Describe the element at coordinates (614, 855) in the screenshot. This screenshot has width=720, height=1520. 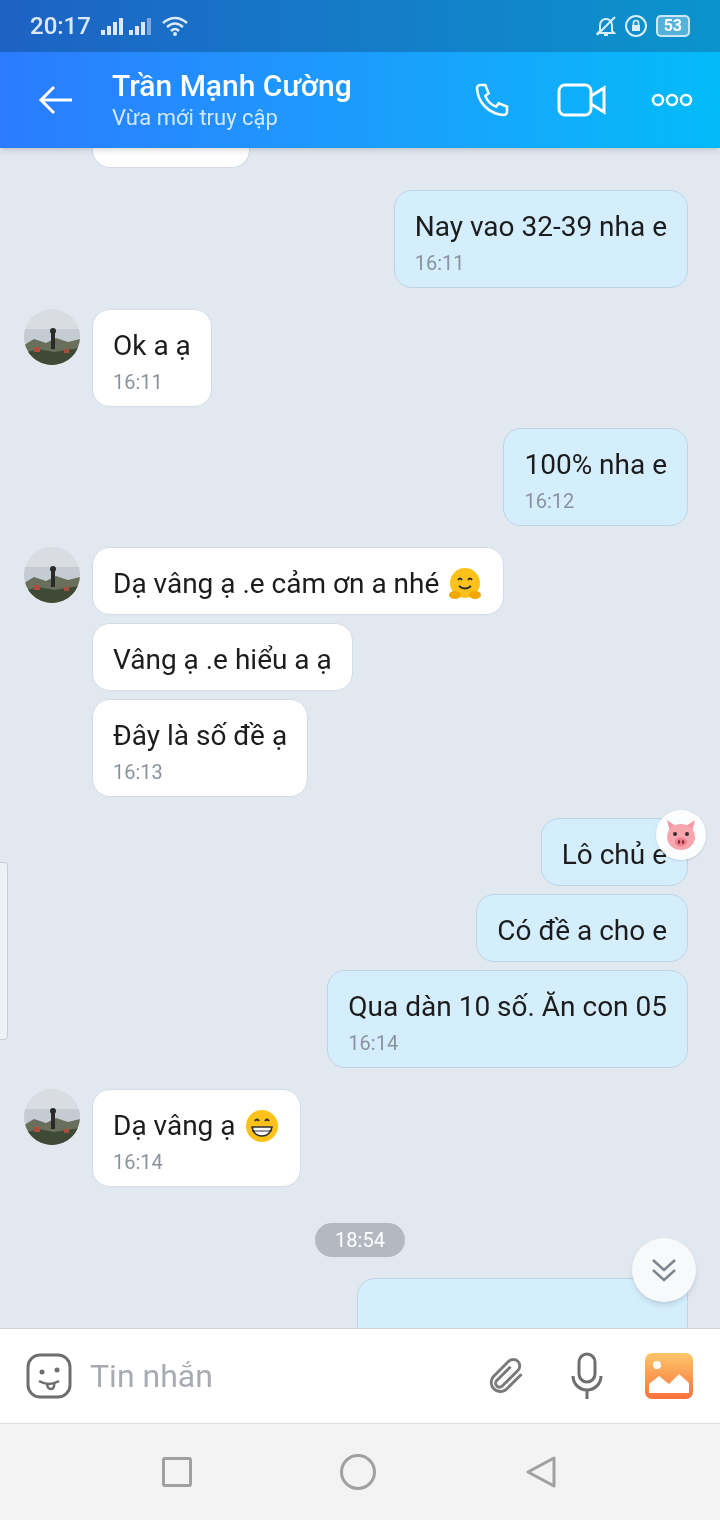
I see `message-text: Lô chủ e` at that location.